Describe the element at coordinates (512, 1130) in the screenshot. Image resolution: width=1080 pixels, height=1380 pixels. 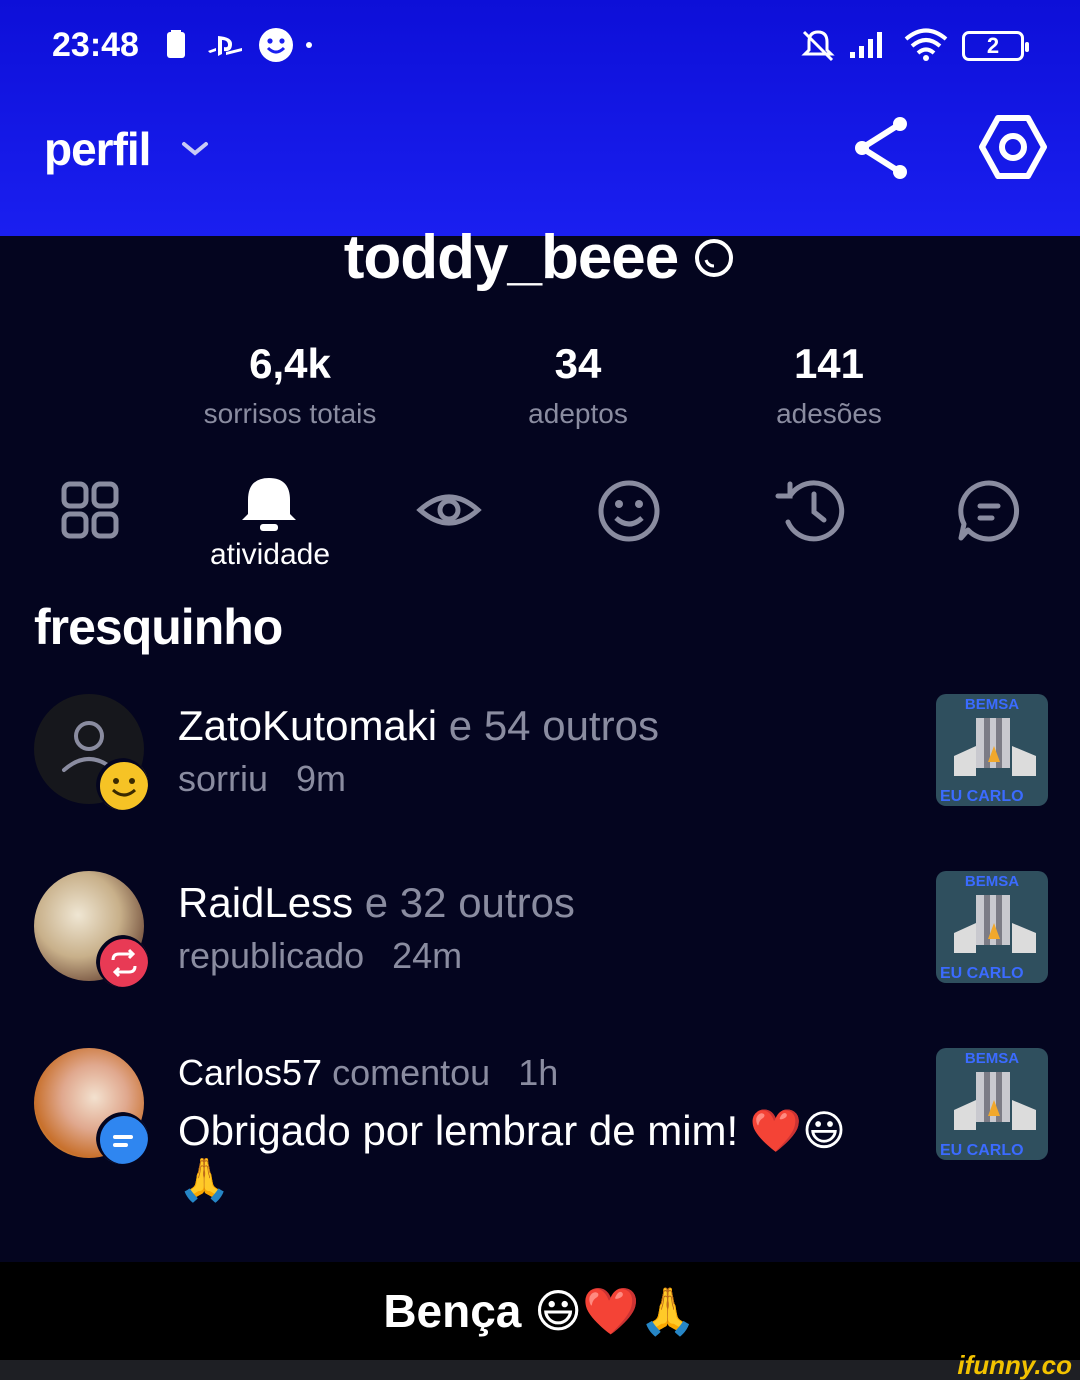
I see `comment-text: Obrigado por lembrar de mim! ❤️😃` at that location.